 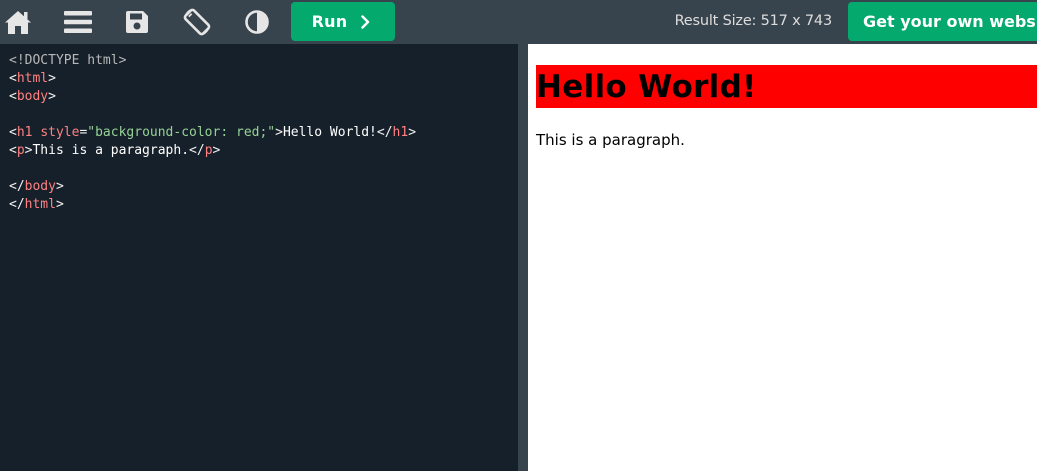 I want to click on result-heading: Hello World!, so click(x=786, y=86).